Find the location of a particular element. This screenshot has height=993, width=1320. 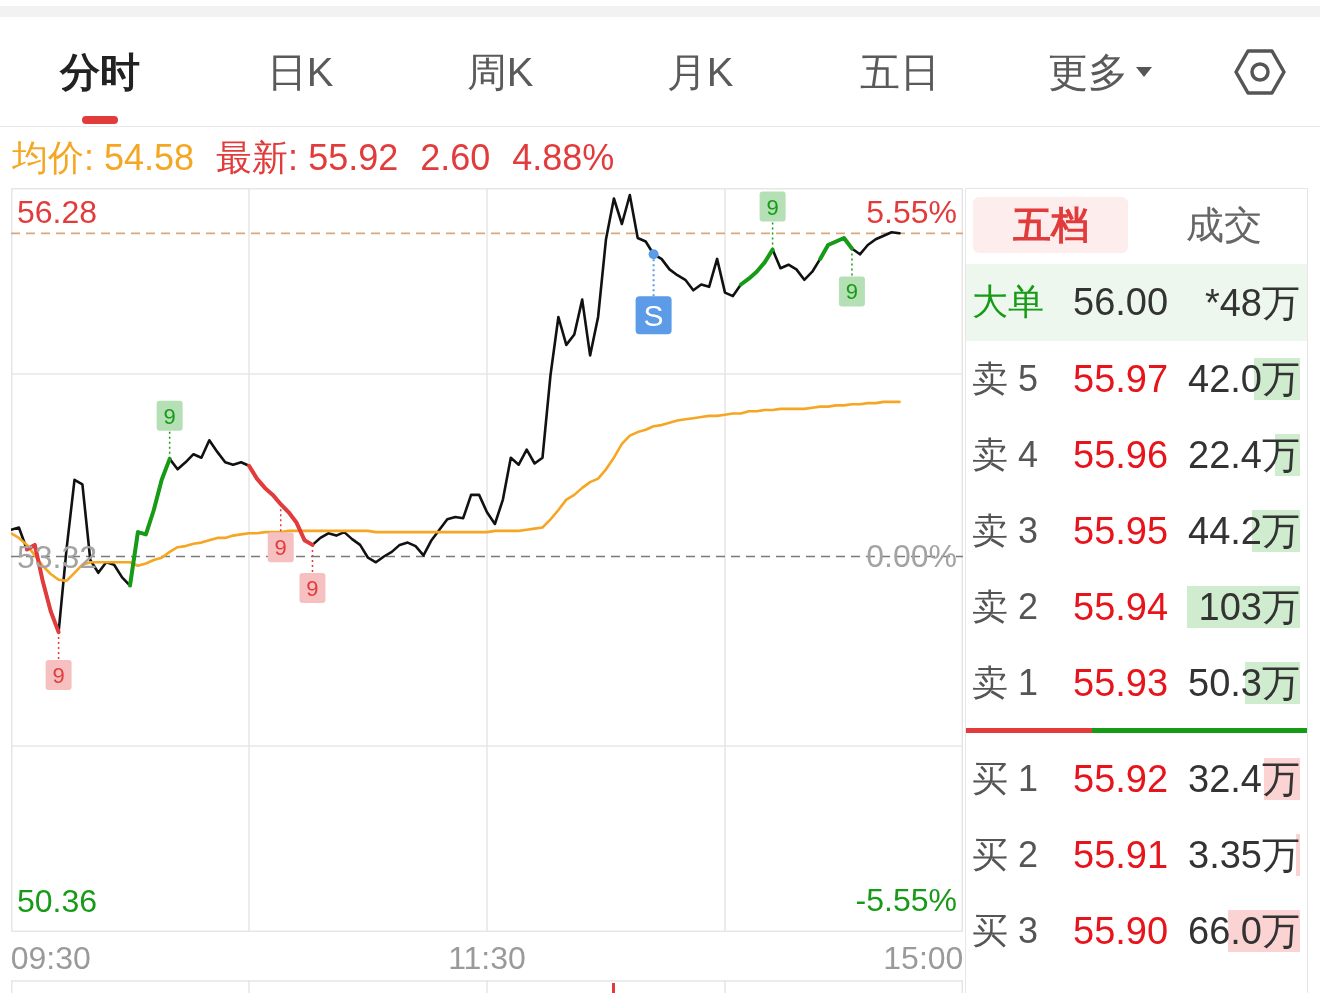

period-tab: 月K is located at coordinates (700, 71).